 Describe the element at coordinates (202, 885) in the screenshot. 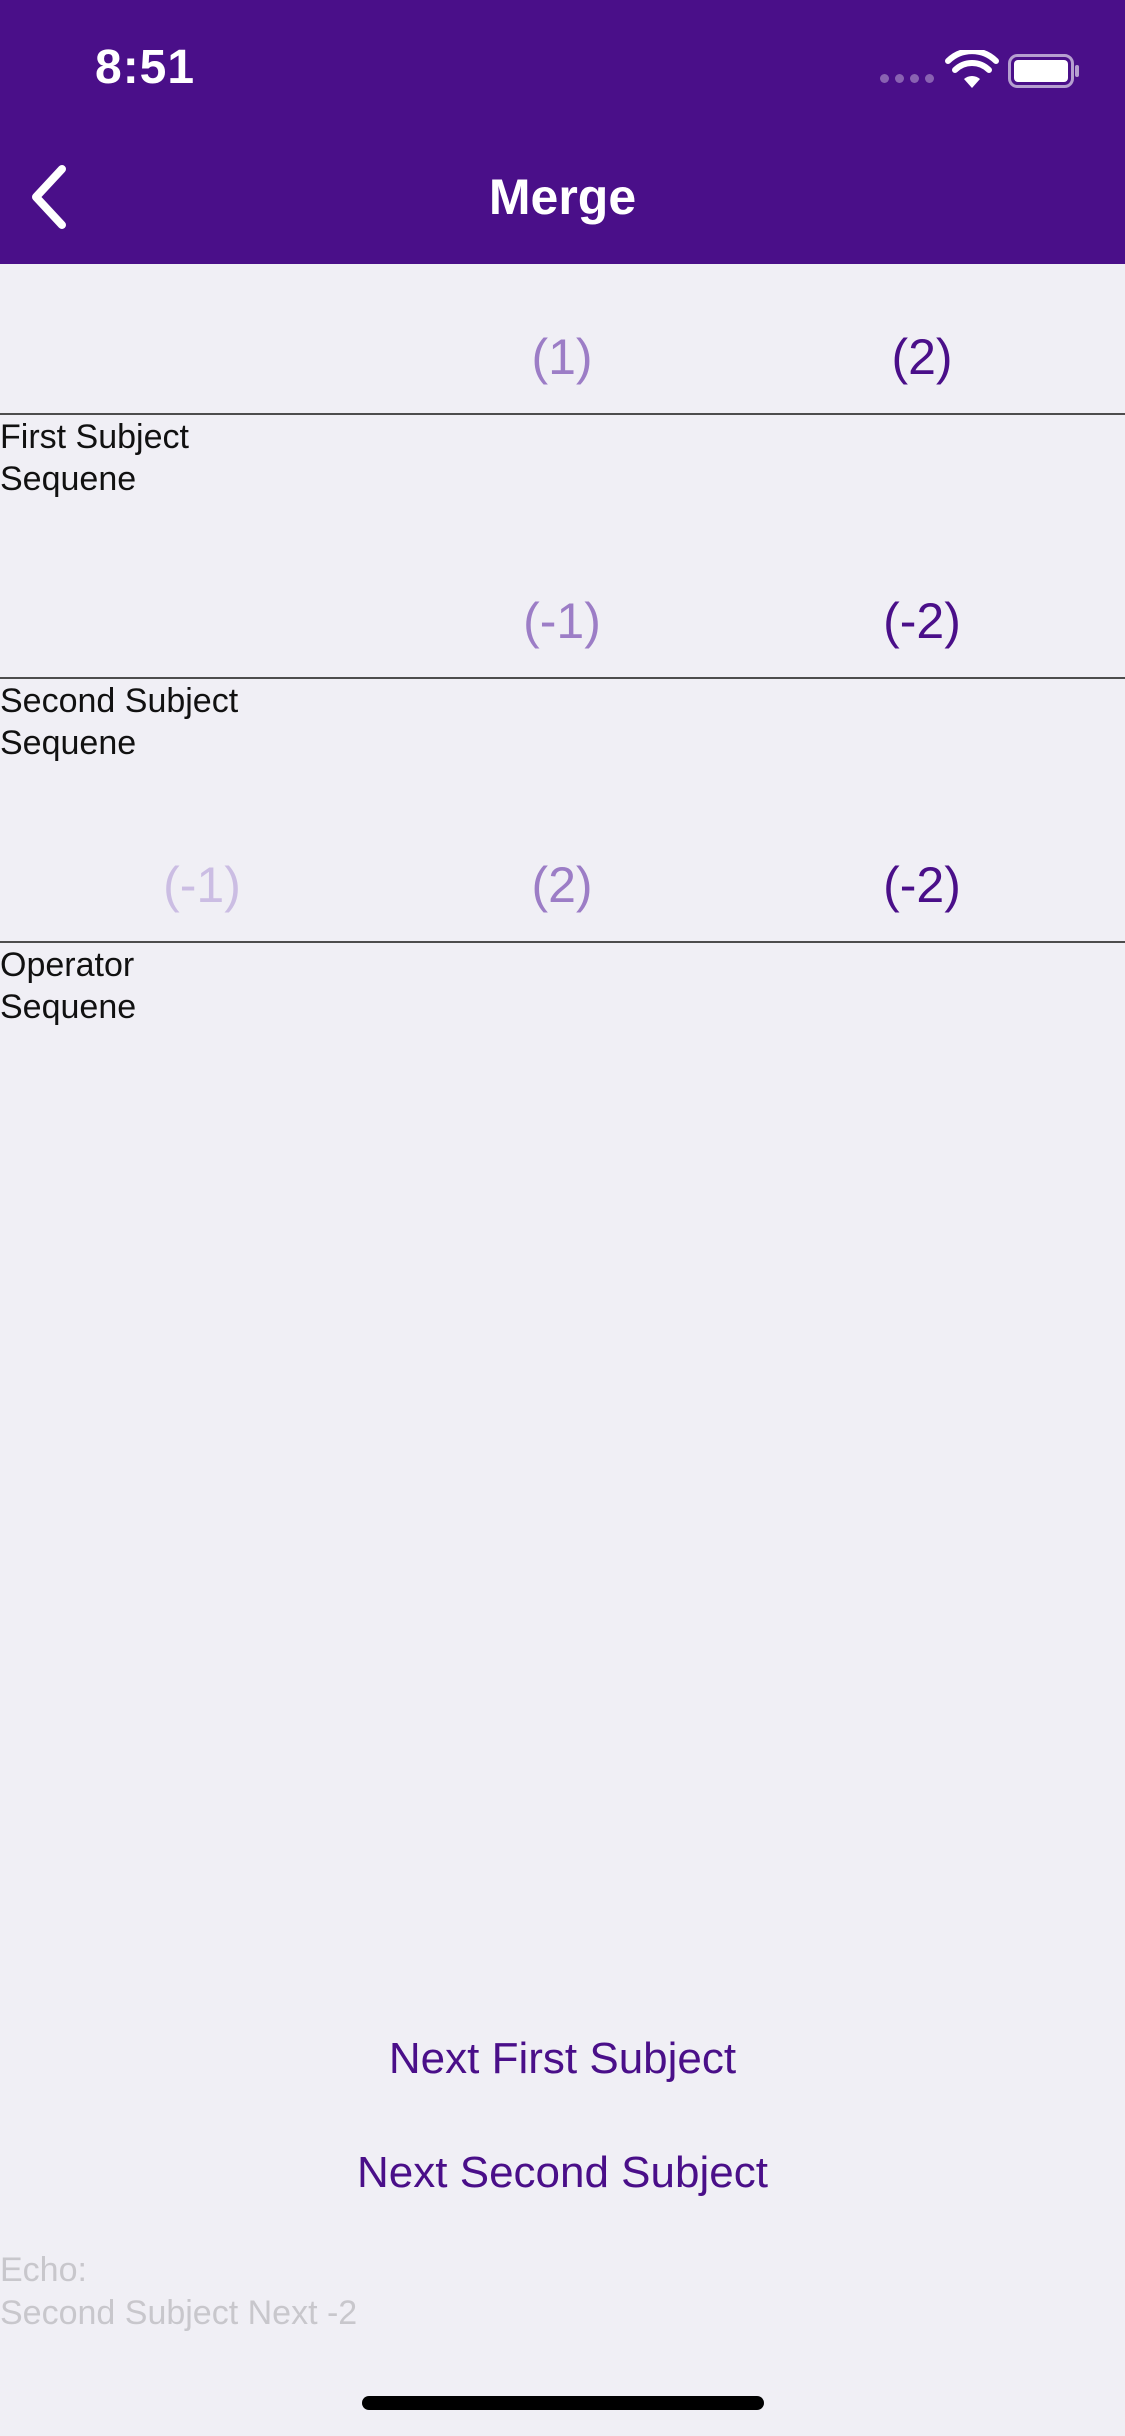

I see `operator-marble-1: (-1)` at that location.